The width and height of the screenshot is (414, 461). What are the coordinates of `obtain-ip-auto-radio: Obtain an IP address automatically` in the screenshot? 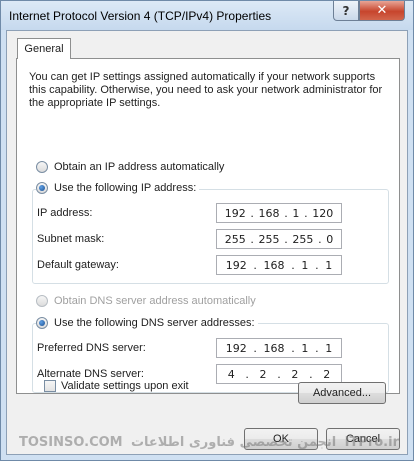 It's located at (132, 167).